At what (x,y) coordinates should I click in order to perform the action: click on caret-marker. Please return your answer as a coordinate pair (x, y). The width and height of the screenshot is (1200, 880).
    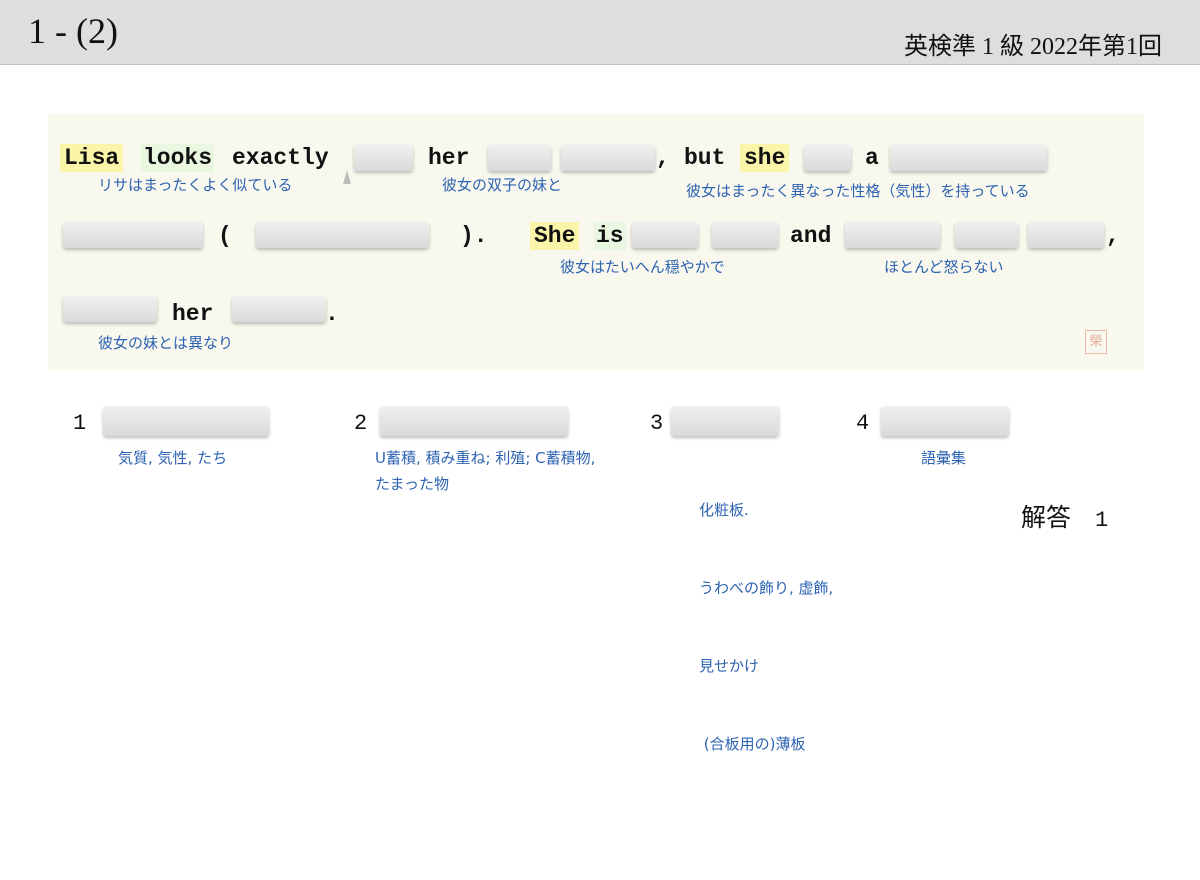
    Looking at the image, I should click on (347, 177).